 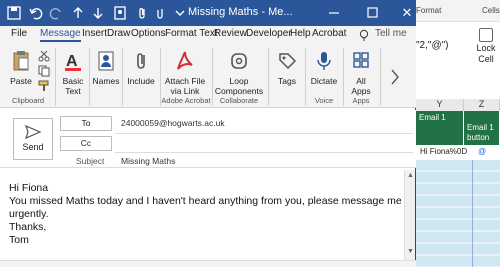 What do you see at coordinates (78, 13) in the screenshot?
I see `up-arrow-icon` at bounding box center [78, 13].